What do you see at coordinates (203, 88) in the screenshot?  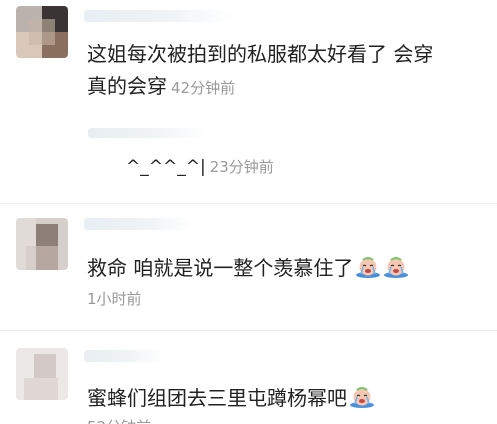 I see `comment-time: 42分钟前` at bounding box center [203, 88].